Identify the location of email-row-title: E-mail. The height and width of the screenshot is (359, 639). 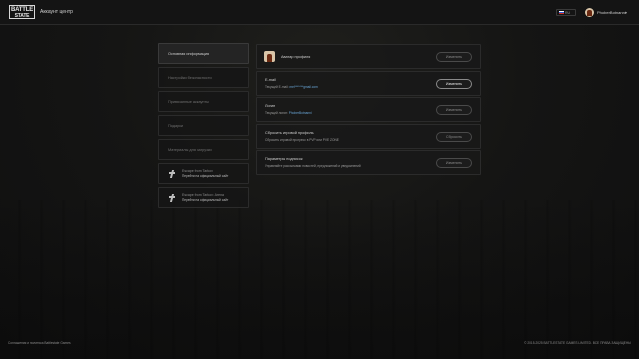
(270, 79).